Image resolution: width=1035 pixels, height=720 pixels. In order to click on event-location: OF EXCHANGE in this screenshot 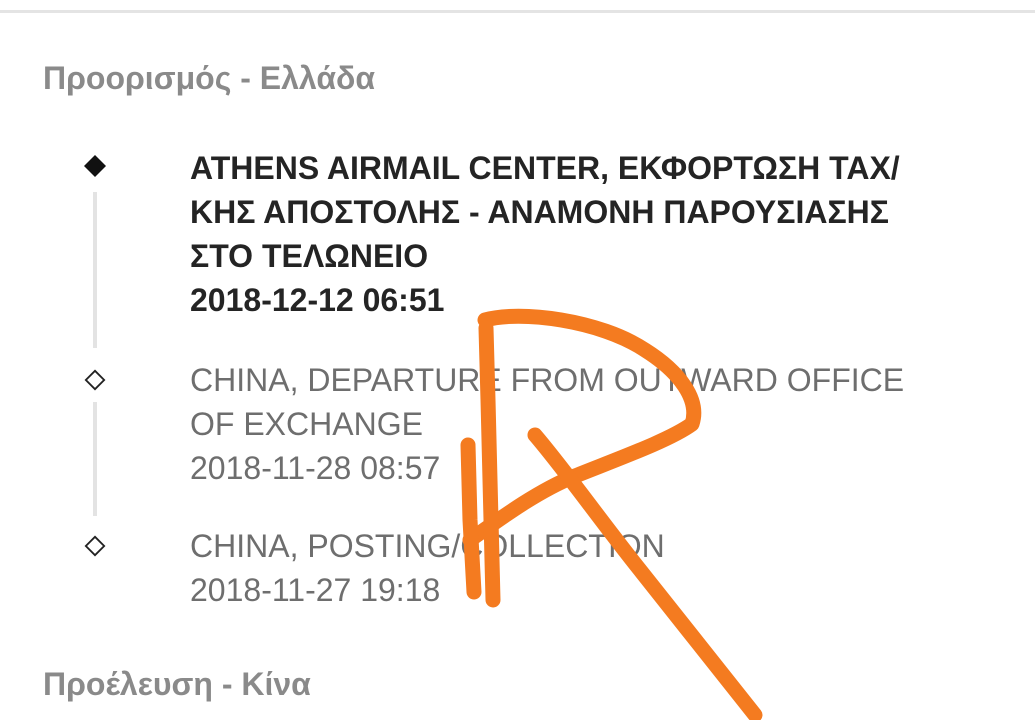, I will do `click(306, 424)`.